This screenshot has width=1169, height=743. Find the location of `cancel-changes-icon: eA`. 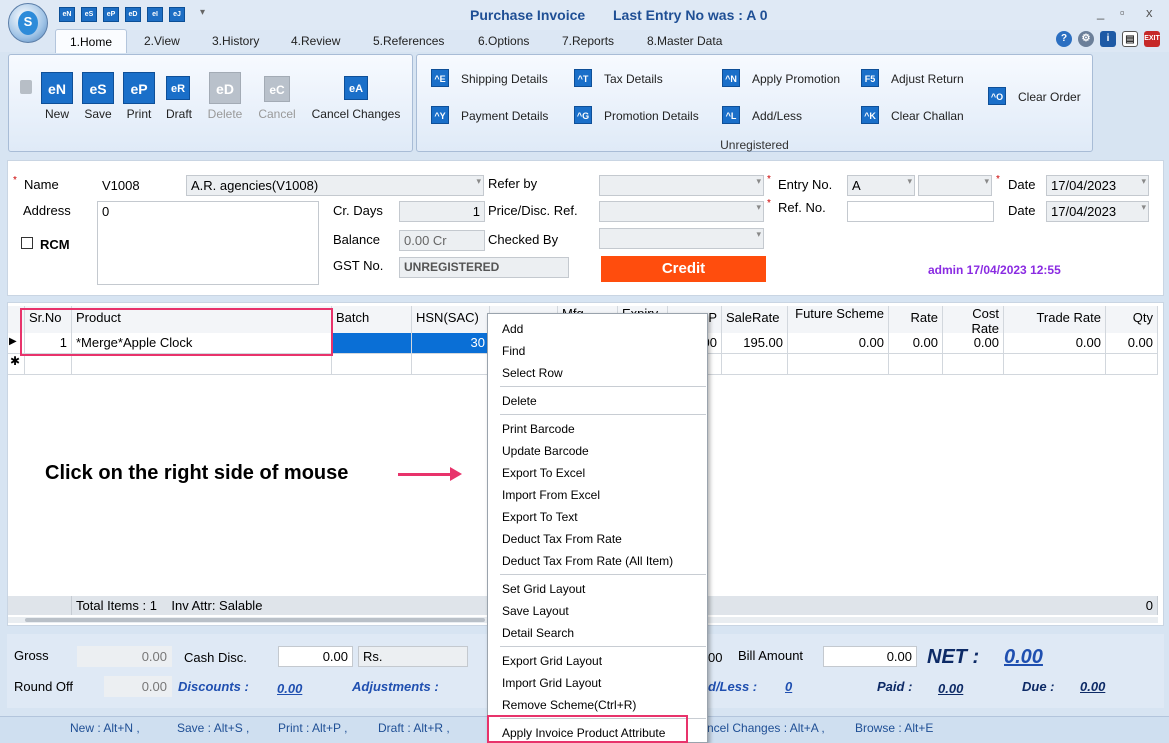

cancel-changes-icon: eA is located at coordinates (356, 88).